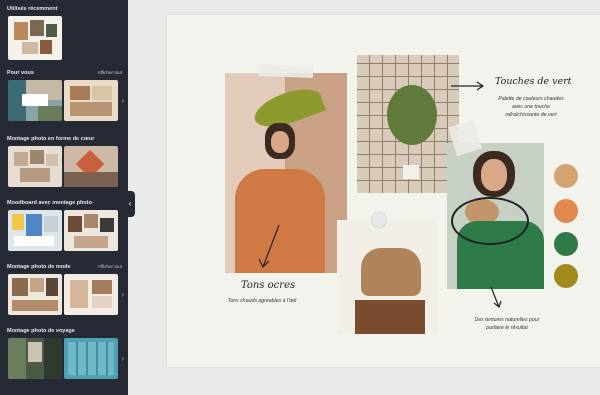 The height and width of the screenshot is (395, 600). I want to click on touches-desc-line: avec une touche, so click(531, 107).